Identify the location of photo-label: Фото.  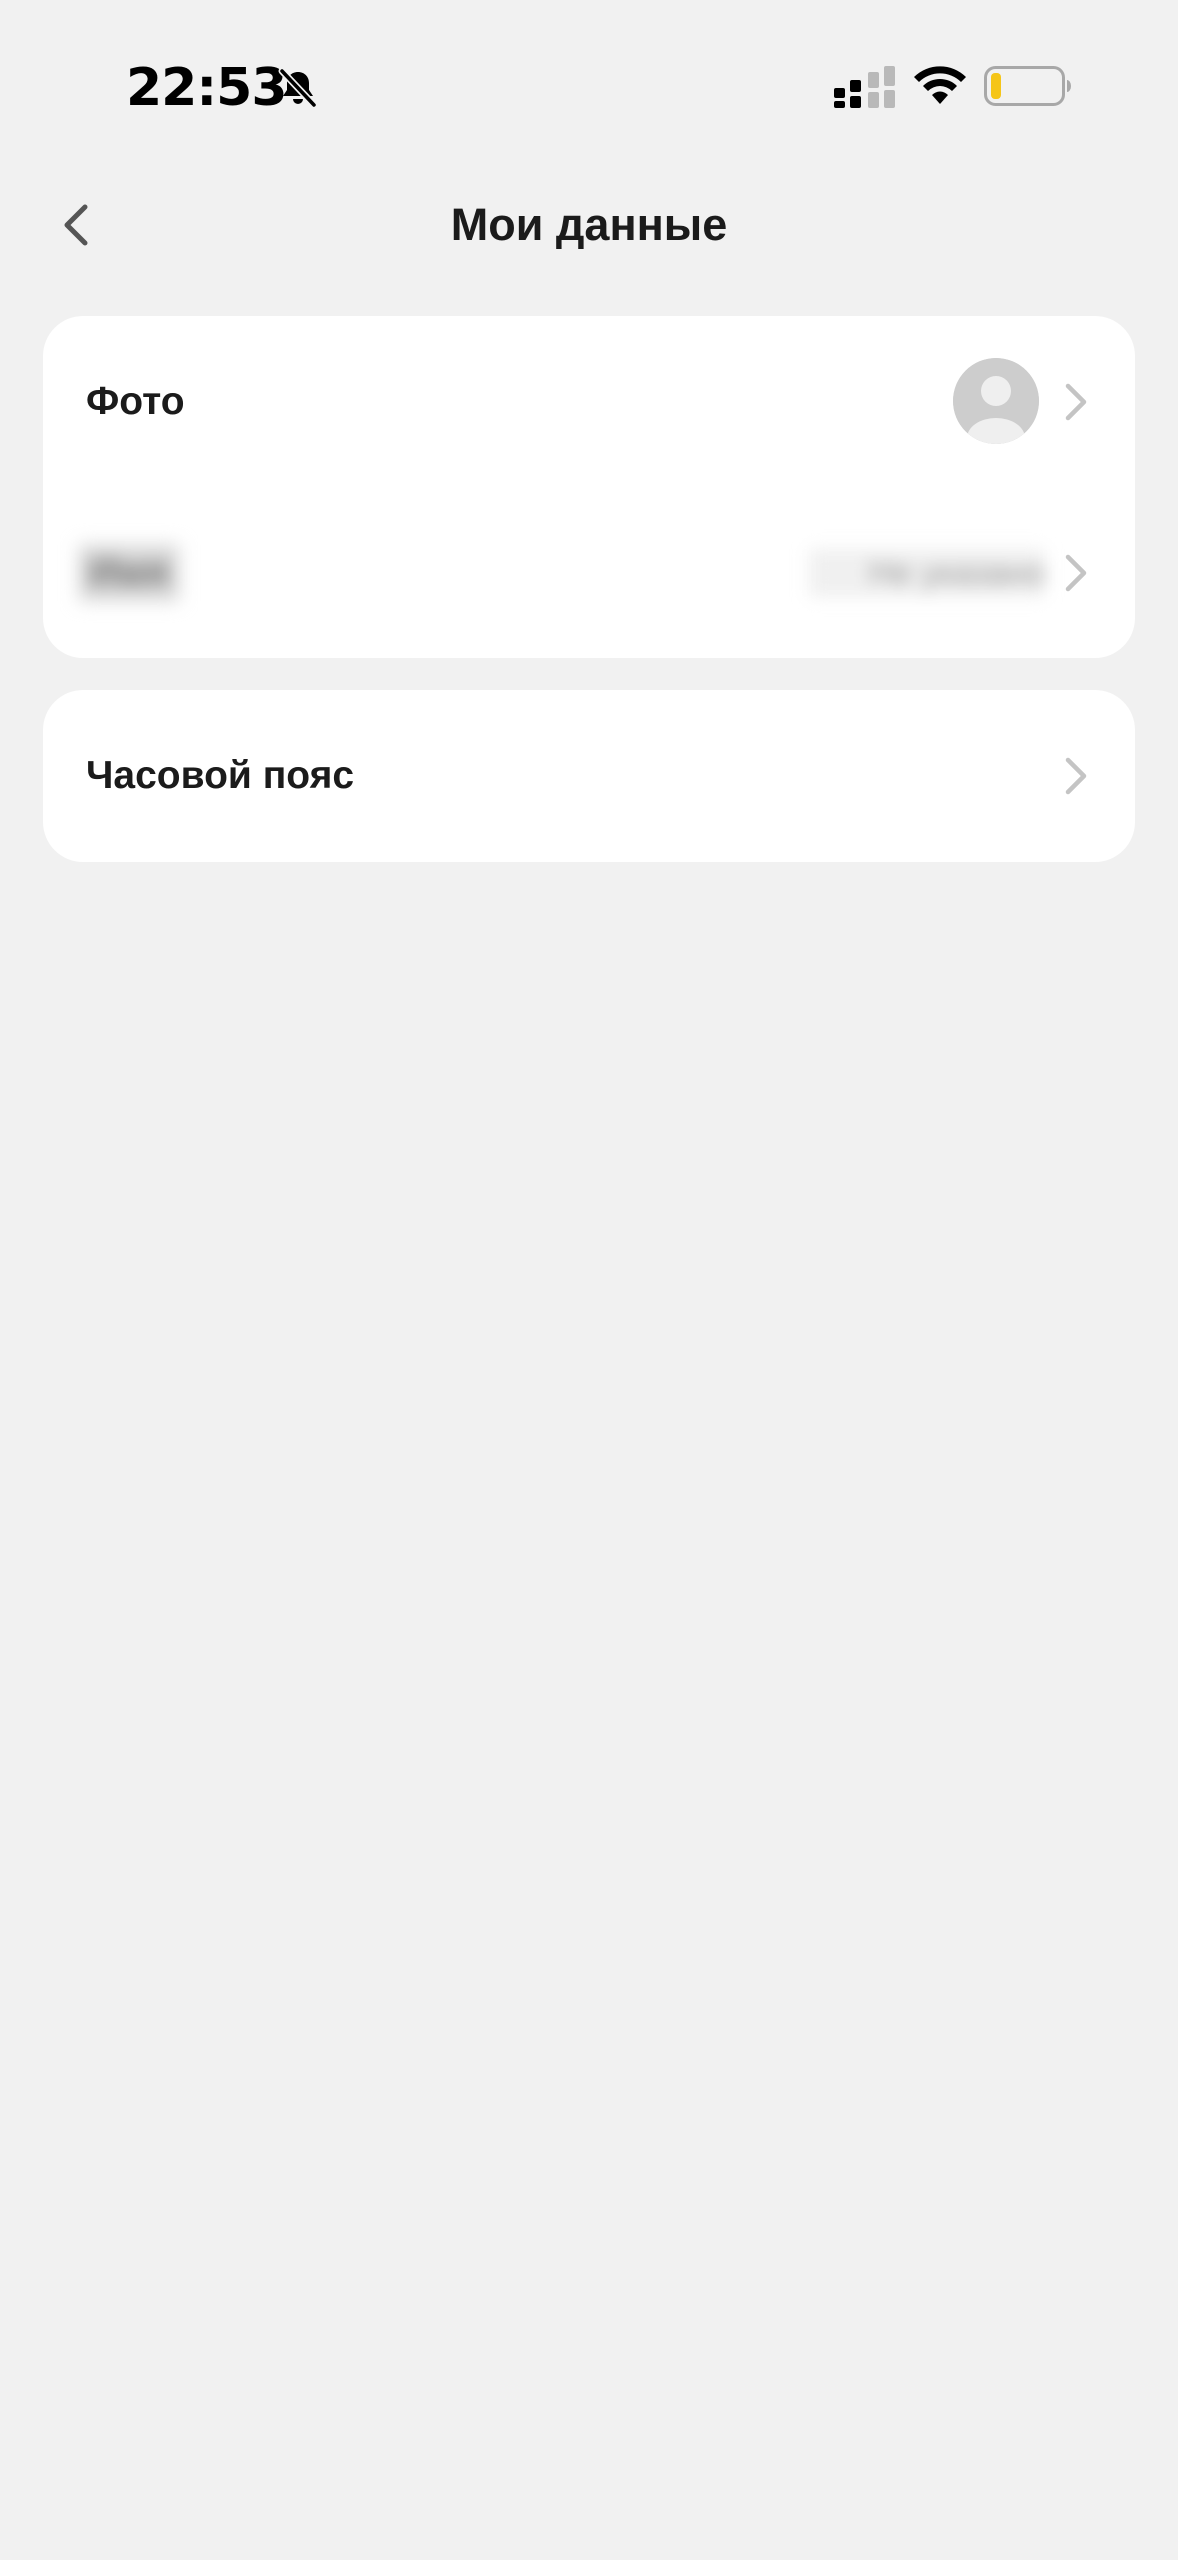
(135, 401).